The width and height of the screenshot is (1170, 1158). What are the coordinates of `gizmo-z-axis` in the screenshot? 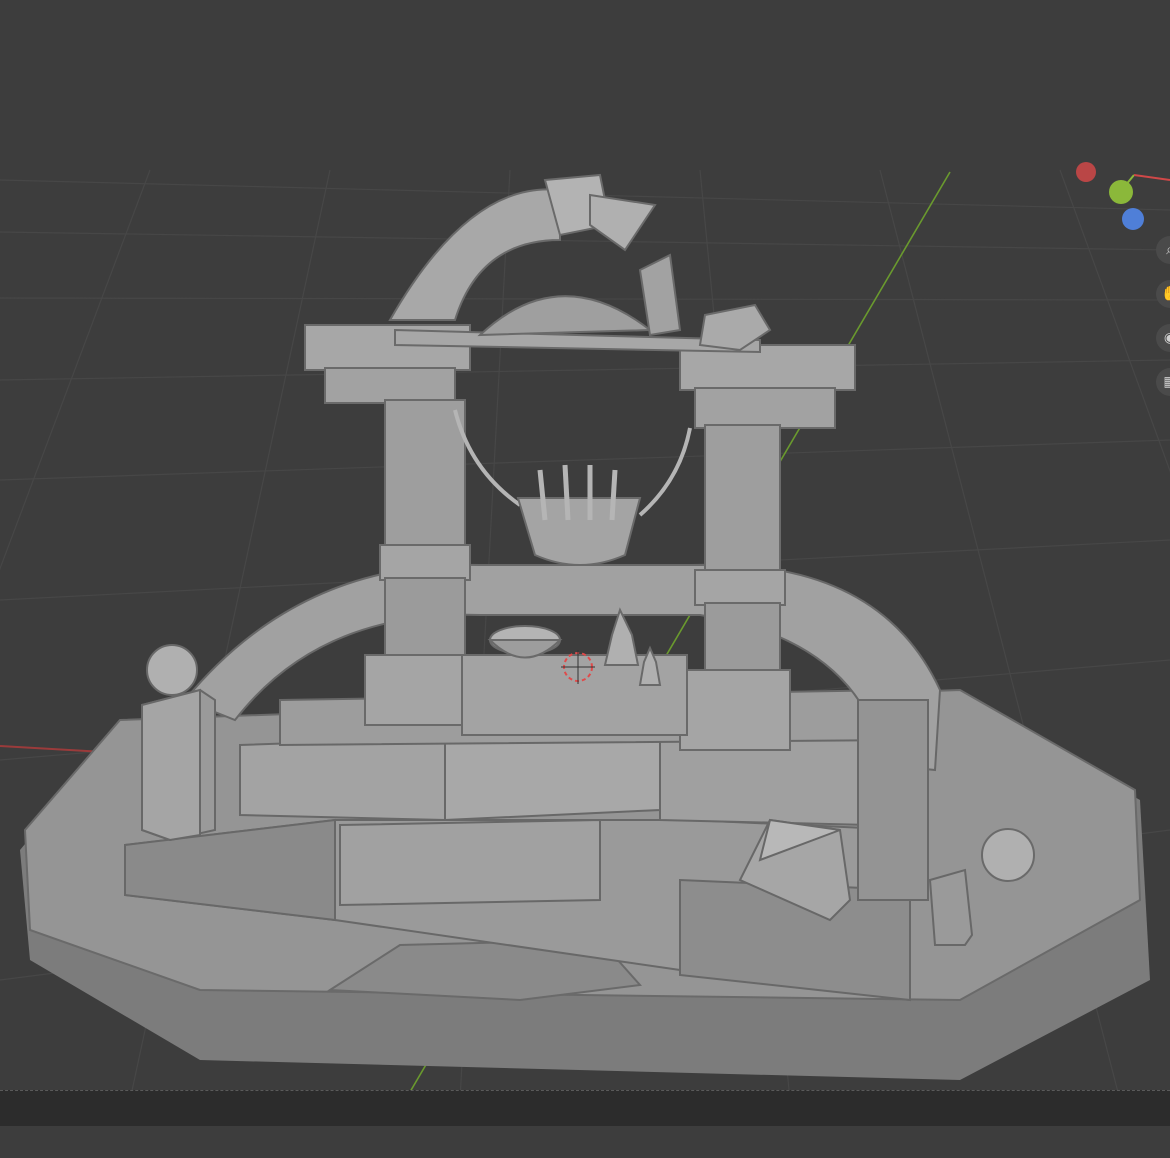 It's located at (1133, 219).